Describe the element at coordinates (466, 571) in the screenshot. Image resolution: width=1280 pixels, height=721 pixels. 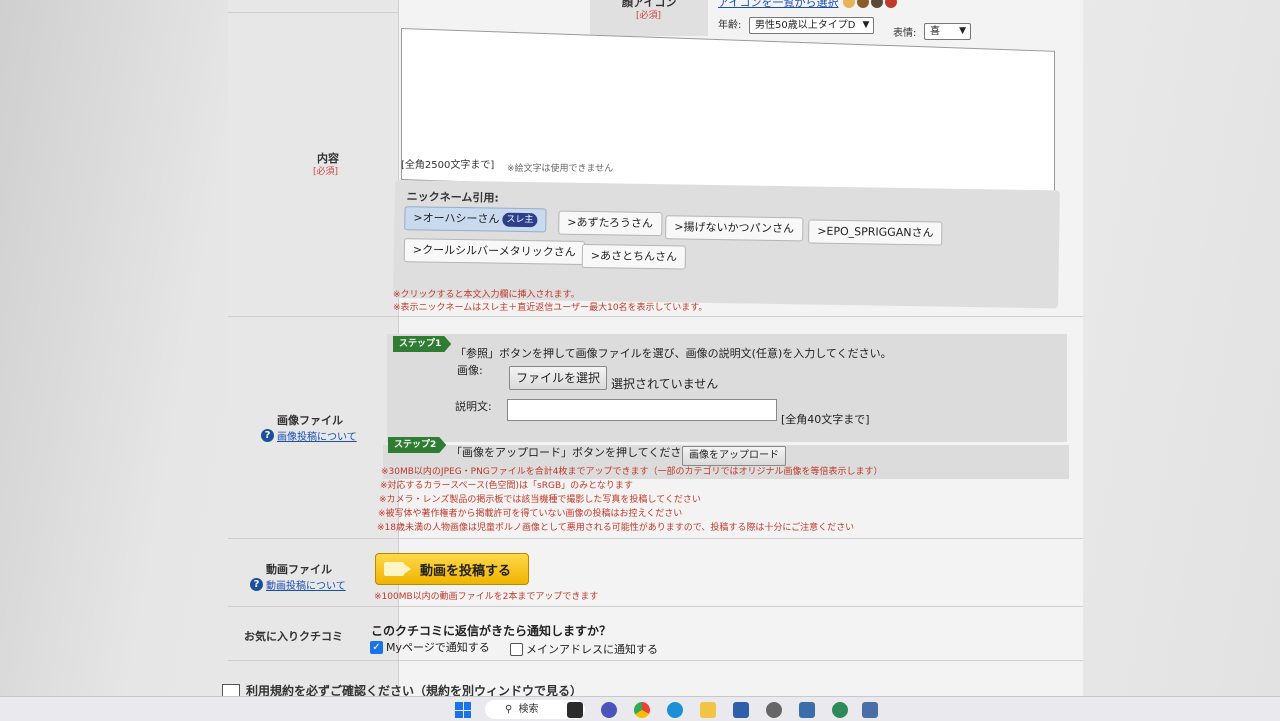
I see `post-video-label: 動画を投稿する` at that location.